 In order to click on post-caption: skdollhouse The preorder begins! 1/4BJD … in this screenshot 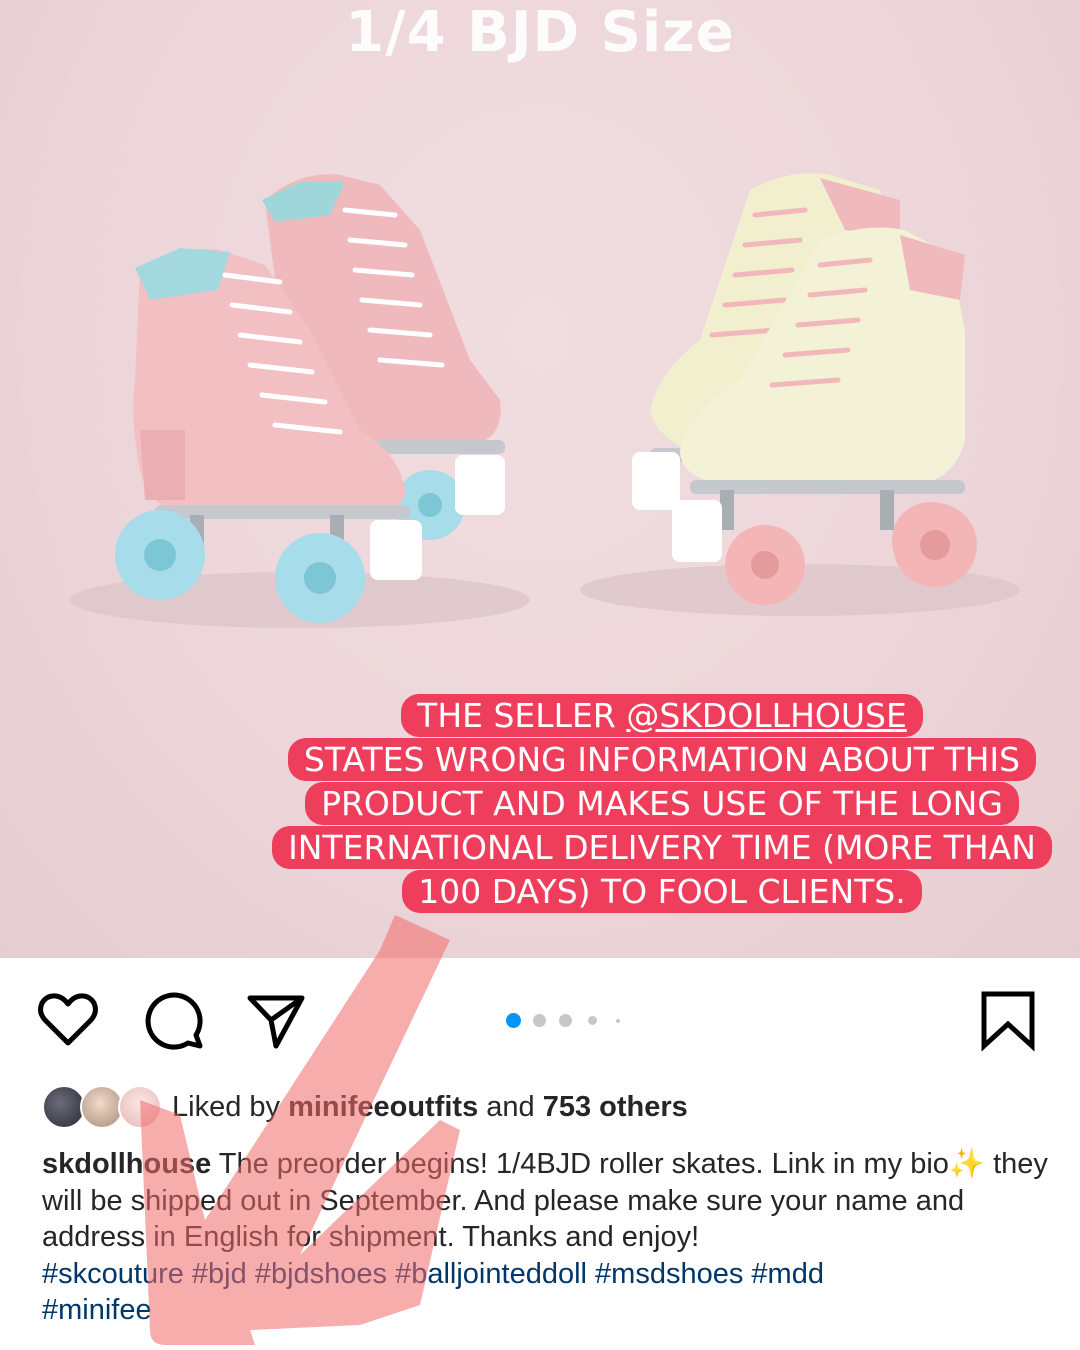, I will do `click(547, 1237)`.